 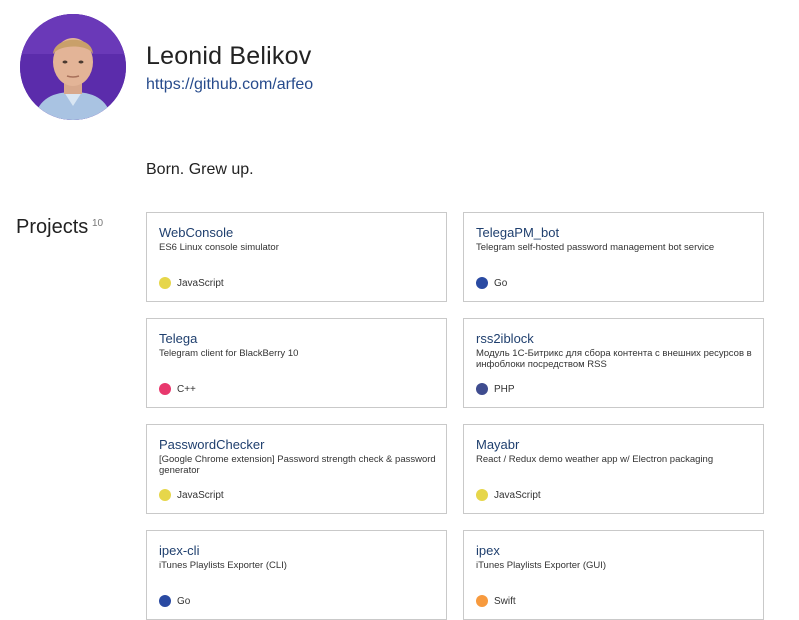 What do you see at coordinates (178, 338) in the screenshot?
I see `project-title: Telega` at bounding box center [178, 338].